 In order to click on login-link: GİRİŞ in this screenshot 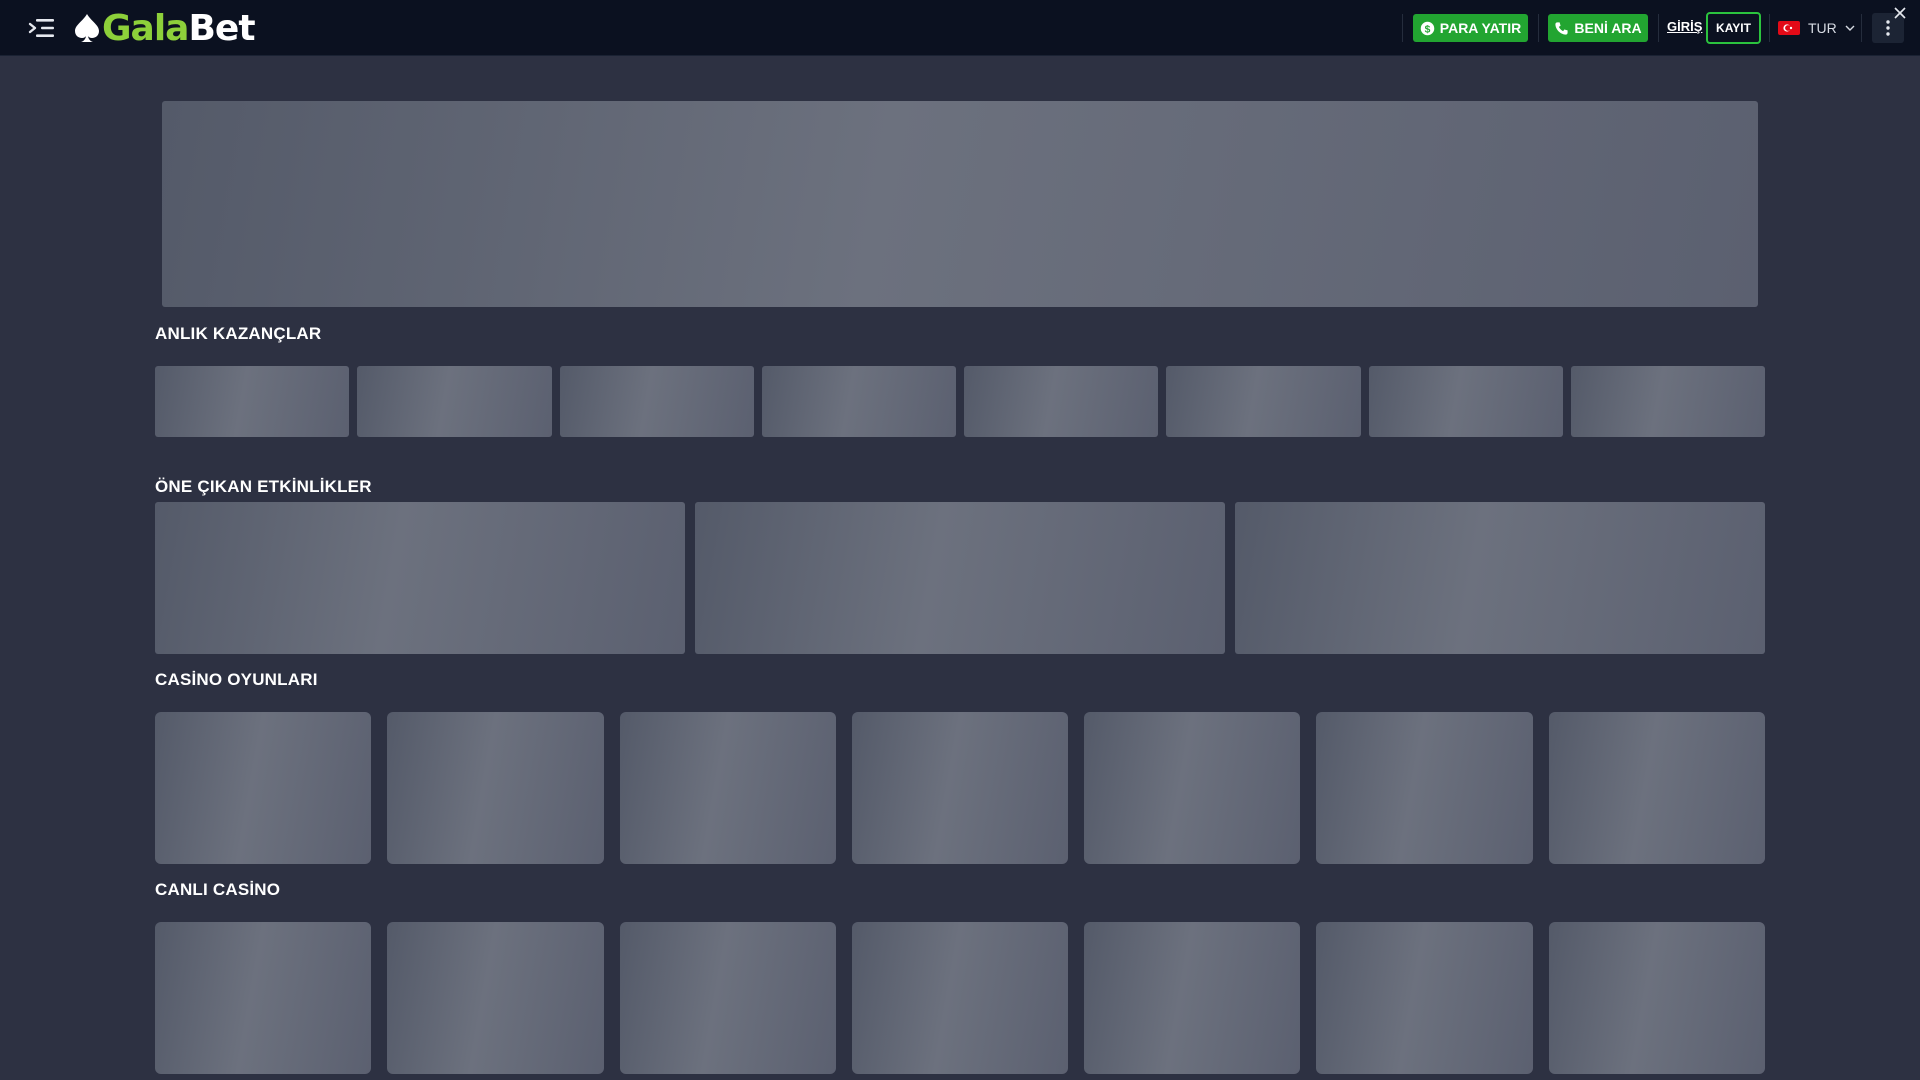, I will do `click(1684, 26)`.